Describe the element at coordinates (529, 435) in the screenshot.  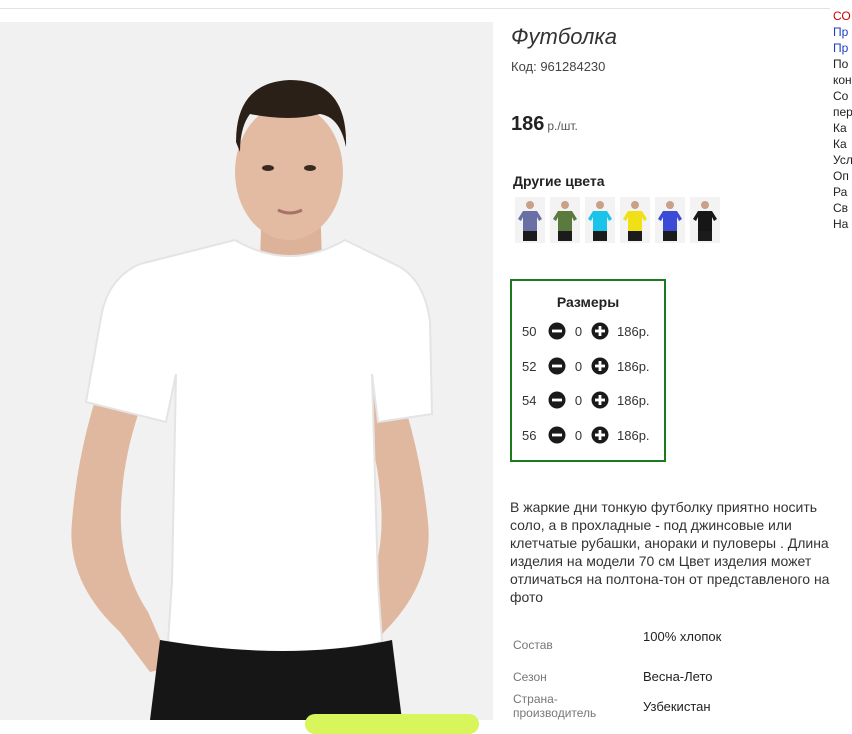
I see `size-label: 56` at that location.